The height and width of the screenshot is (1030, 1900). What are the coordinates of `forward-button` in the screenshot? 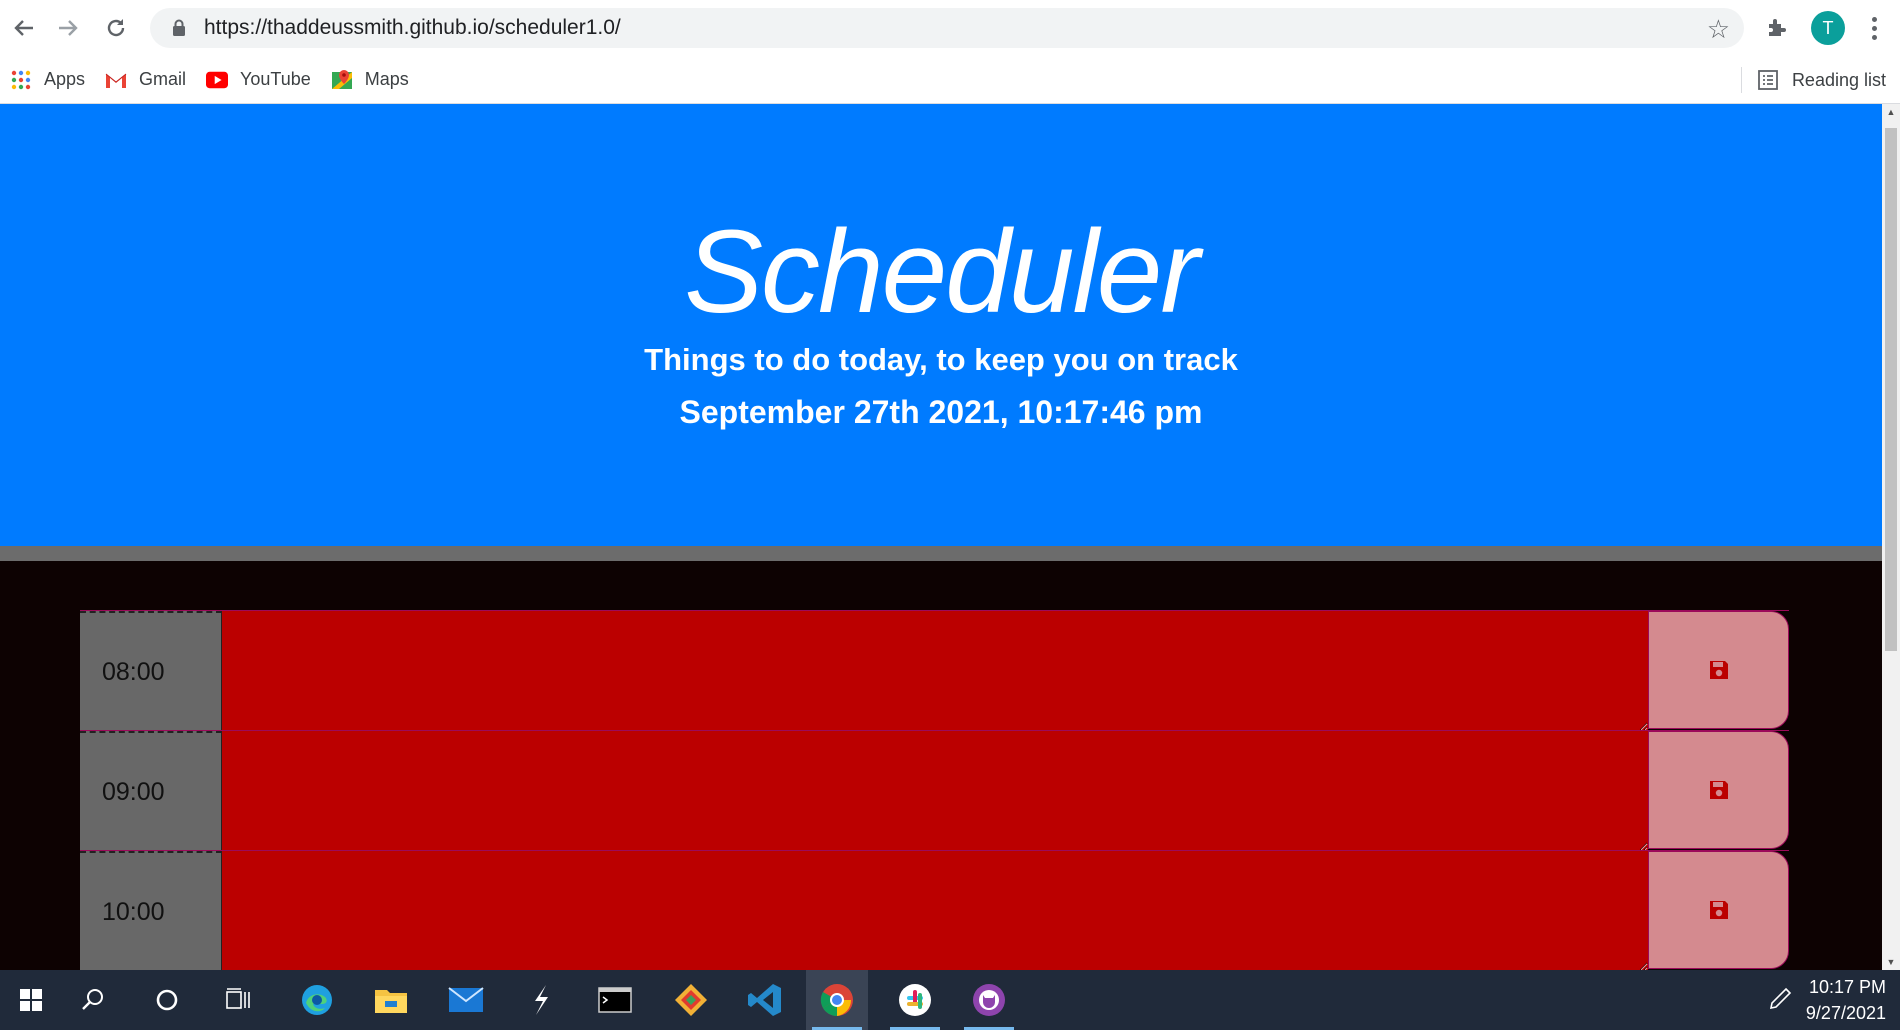 It's located at (68, 28).